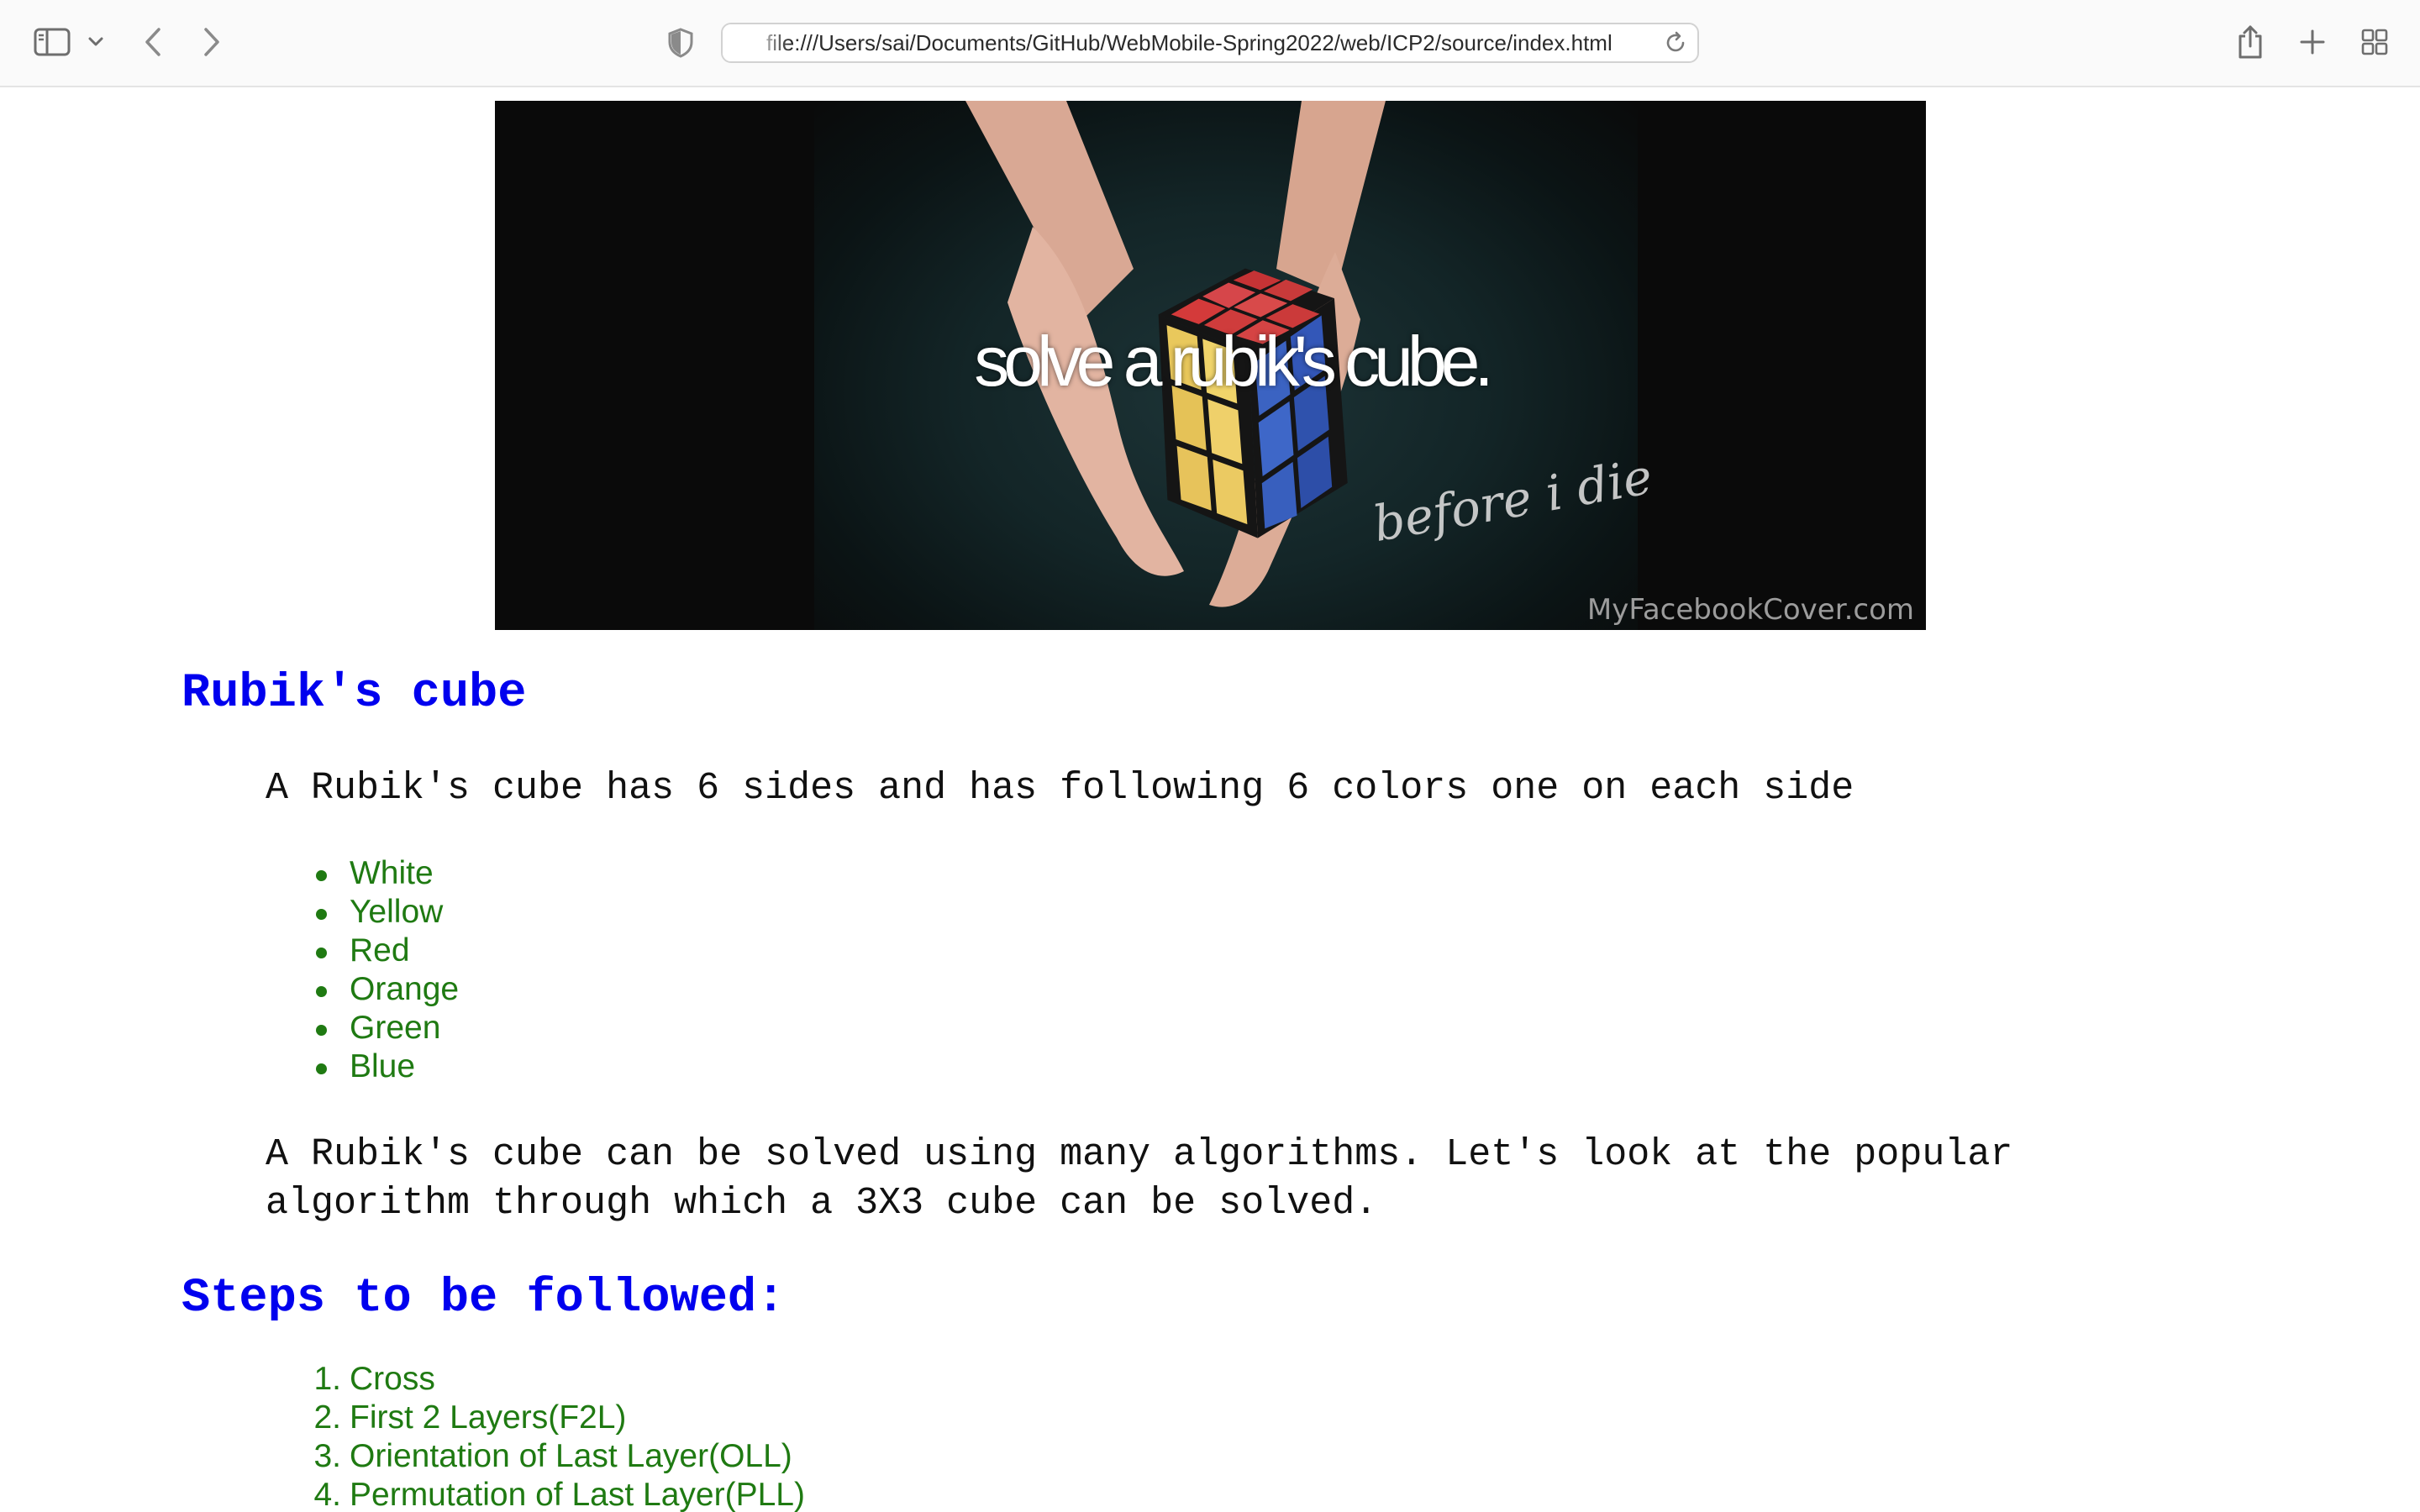 The image size is (2420, 1512). I want to click on list-item: Yellow, so click(387, 912).